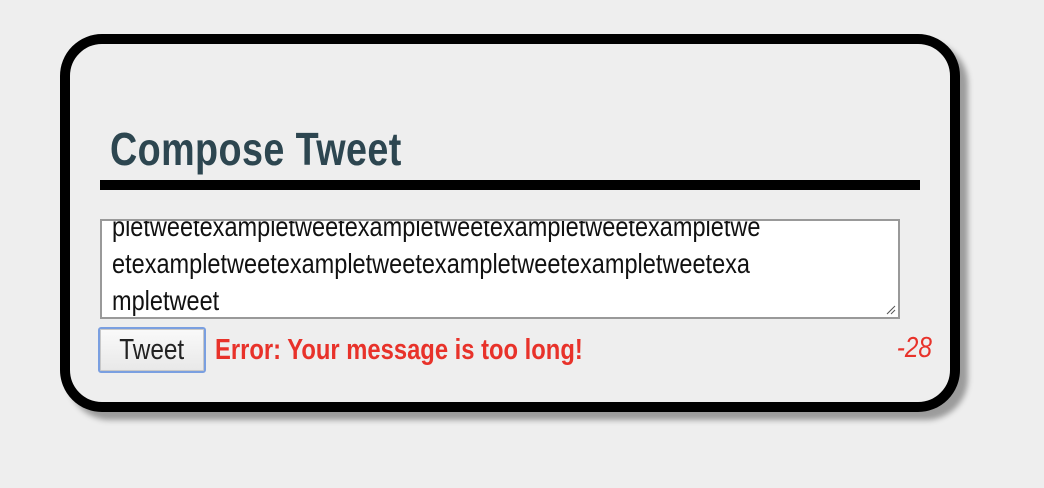 The height and width of the screenshot is (488, 1044). I want to click on character-count: -28, so click(914, 348).